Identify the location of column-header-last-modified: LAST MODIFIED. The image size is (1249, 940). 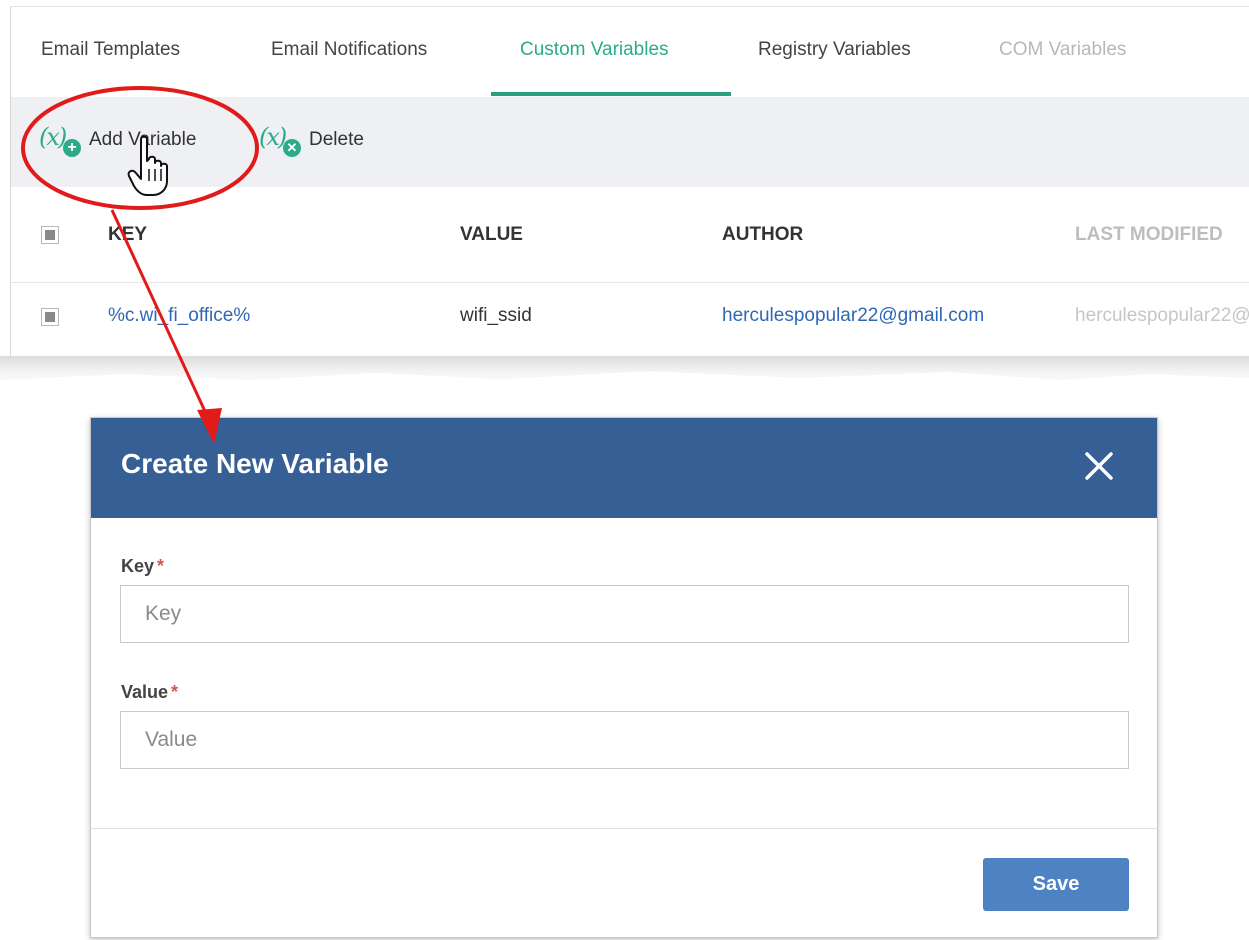
(1149, 235).